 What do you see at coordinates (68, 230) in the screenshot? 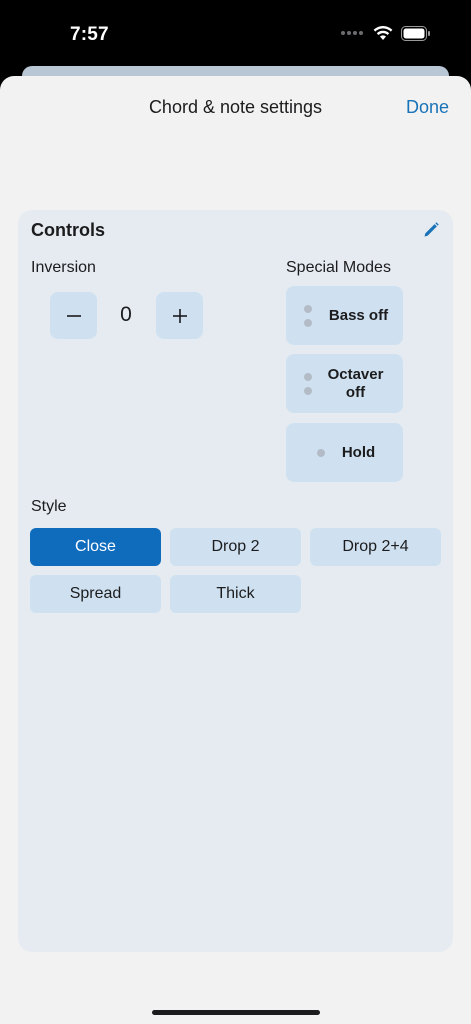
I see `controls-title: Controls` at bounding box center [68, 230].